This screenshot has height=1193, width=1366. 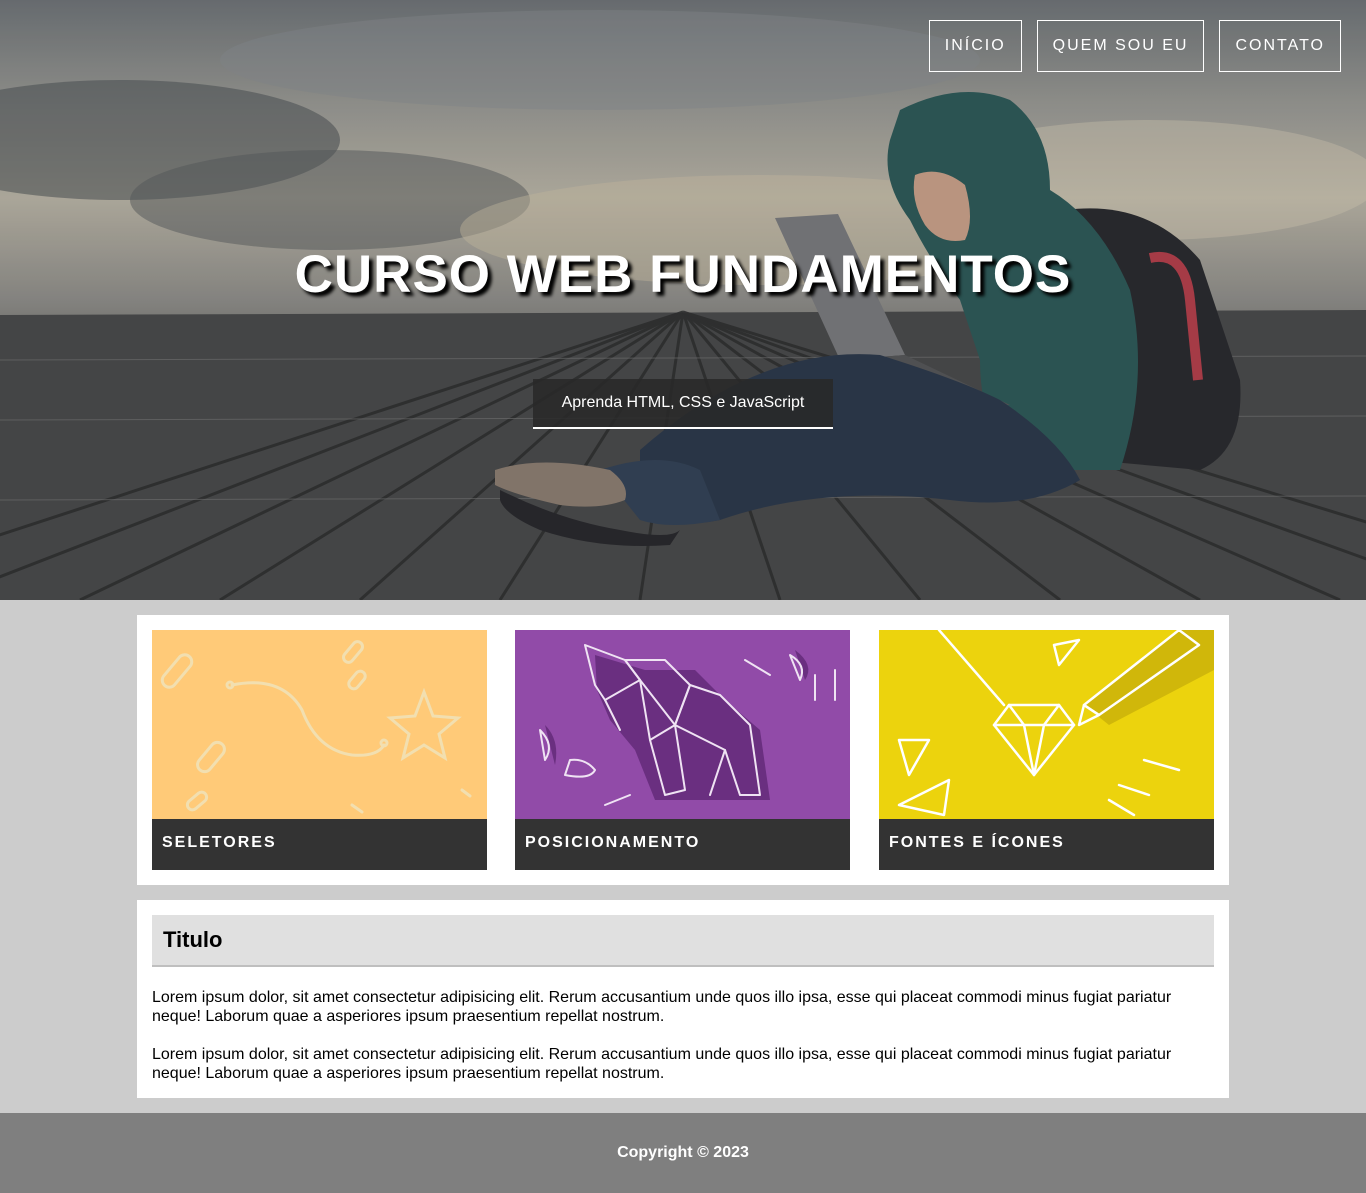 What do you see at coordinates (319, 724) in the screenshot?
I see `star-path-illustration-icon` at bounding box center [319, 724].